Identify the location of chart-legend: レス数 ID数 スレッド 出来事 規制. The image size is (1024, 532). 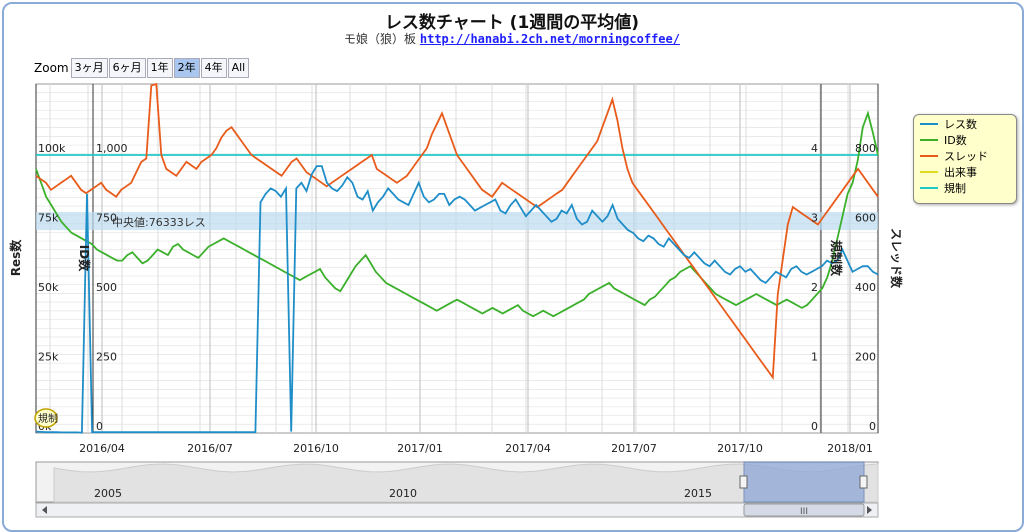
(965, 159).